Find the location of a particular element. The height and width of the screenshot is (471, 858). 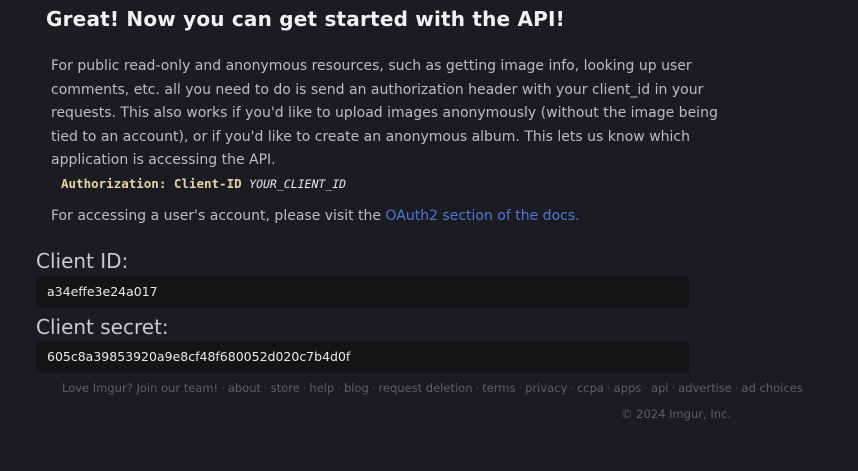

footer-link-advertise: advertise is located at coordinates (705, 388).